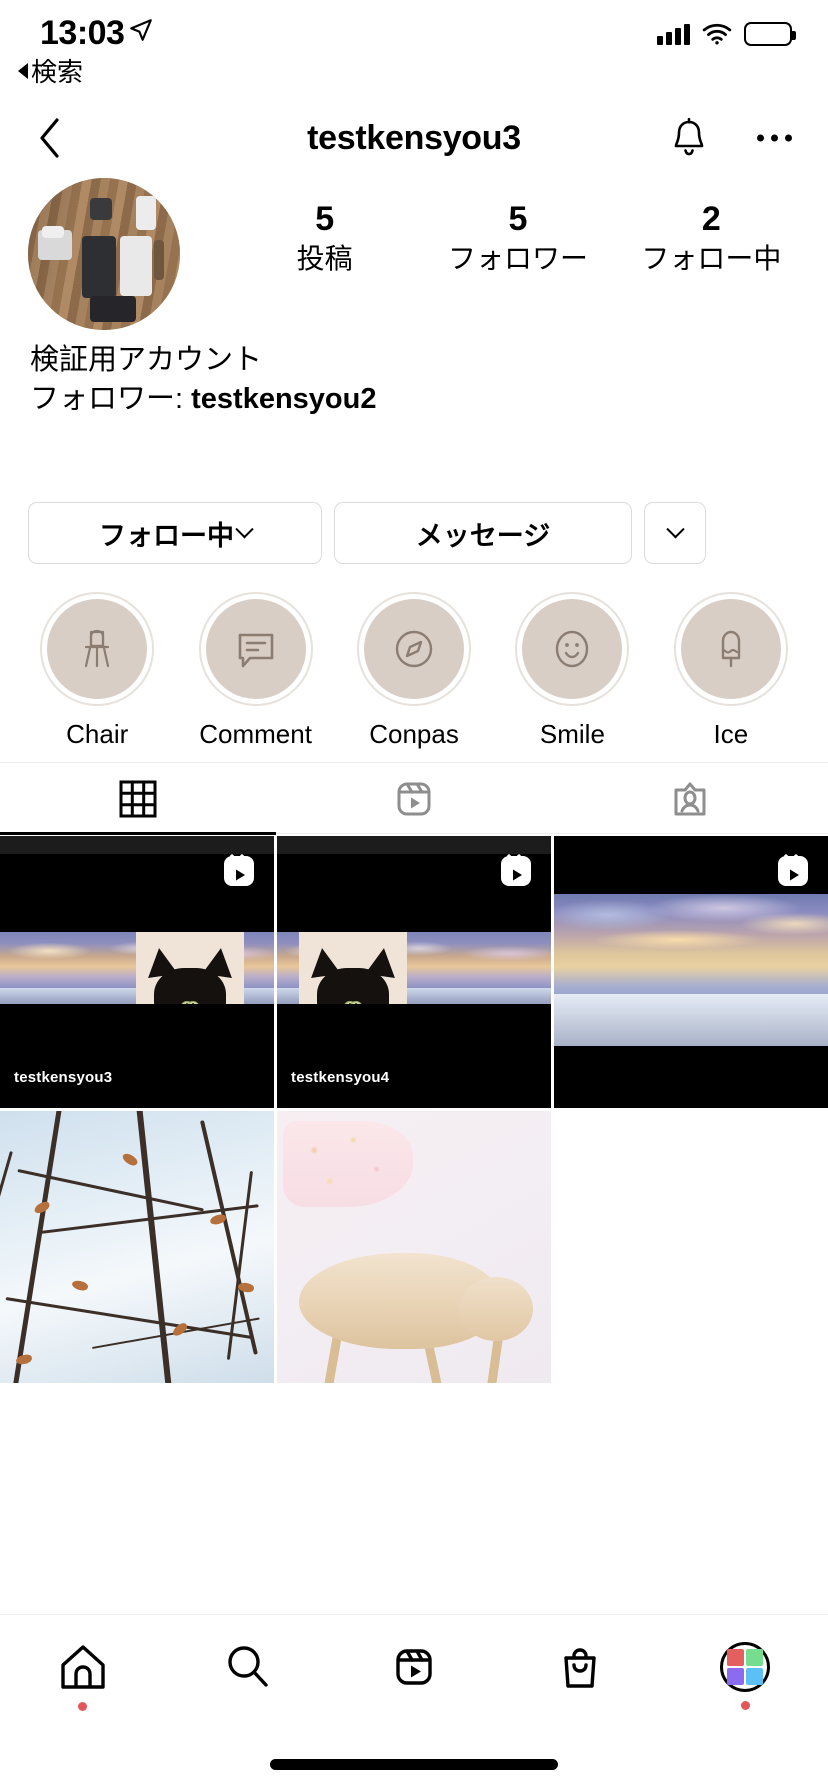  I want to click on post-4-winter-branches, so click(137, 1247).